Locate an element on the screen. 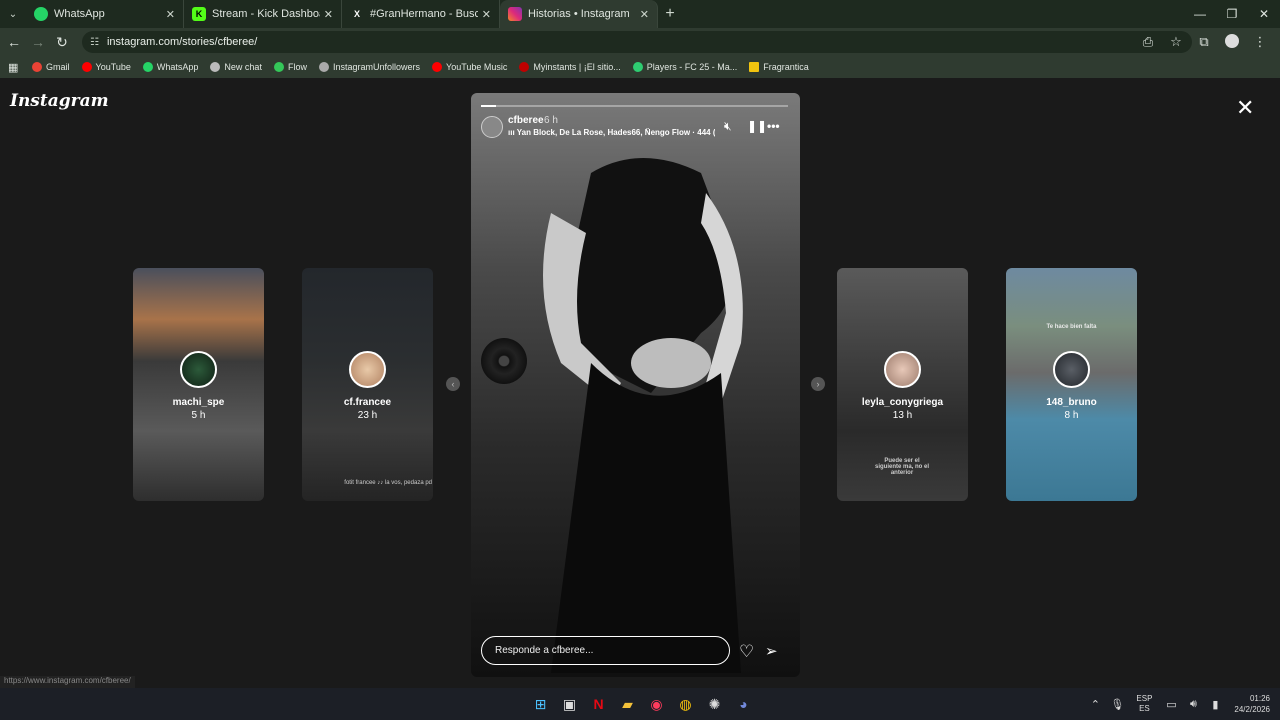 This screenshot has height=720, width=1280. discord-icon: ◕ is located at coordinates (743, 704).